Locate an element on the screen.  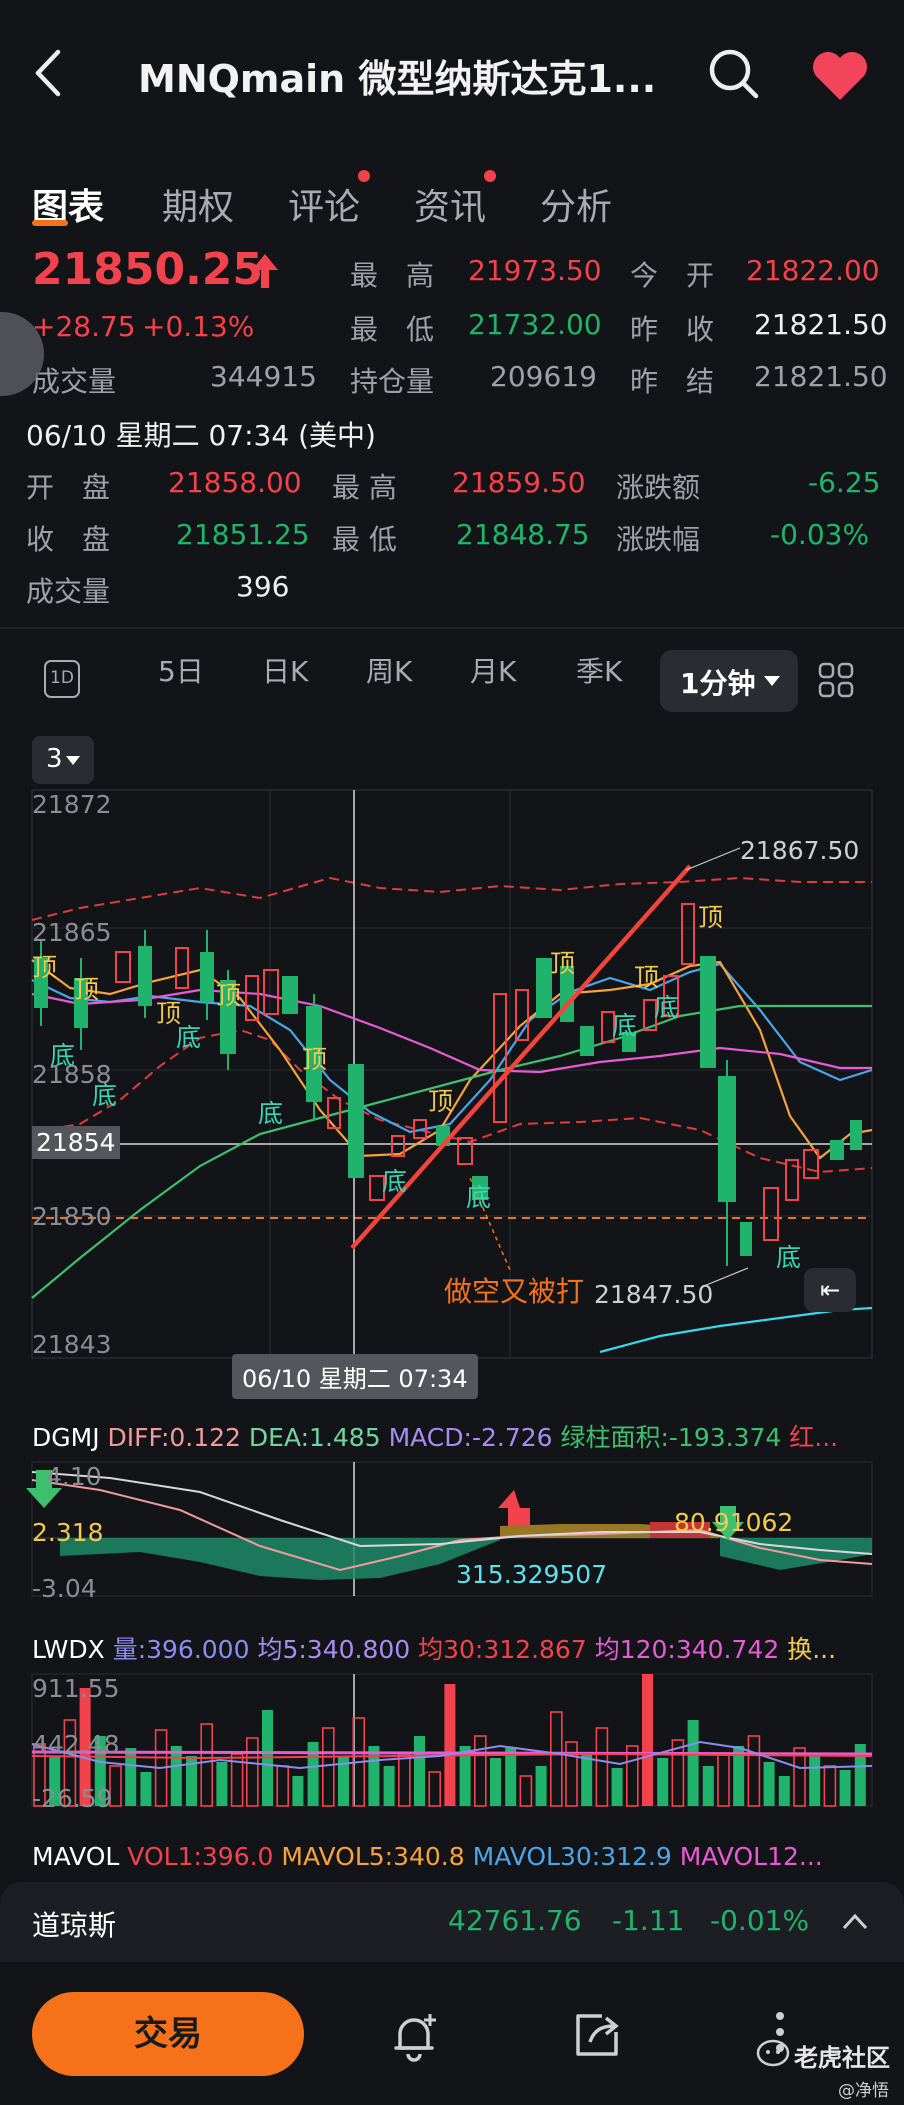
tab-options: 期权 is located at coordinates (198, 204).